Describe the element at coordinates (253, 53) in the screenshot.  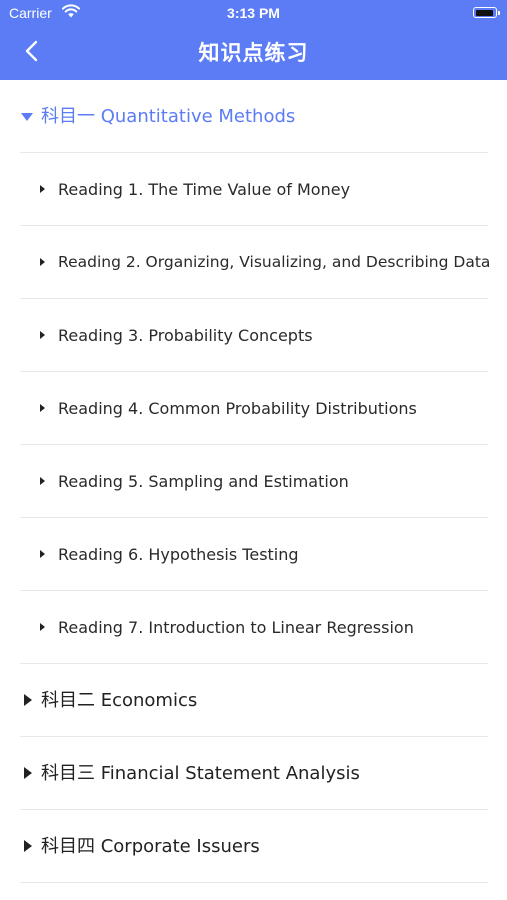
I see `page-title: 知识点练习` at that location.